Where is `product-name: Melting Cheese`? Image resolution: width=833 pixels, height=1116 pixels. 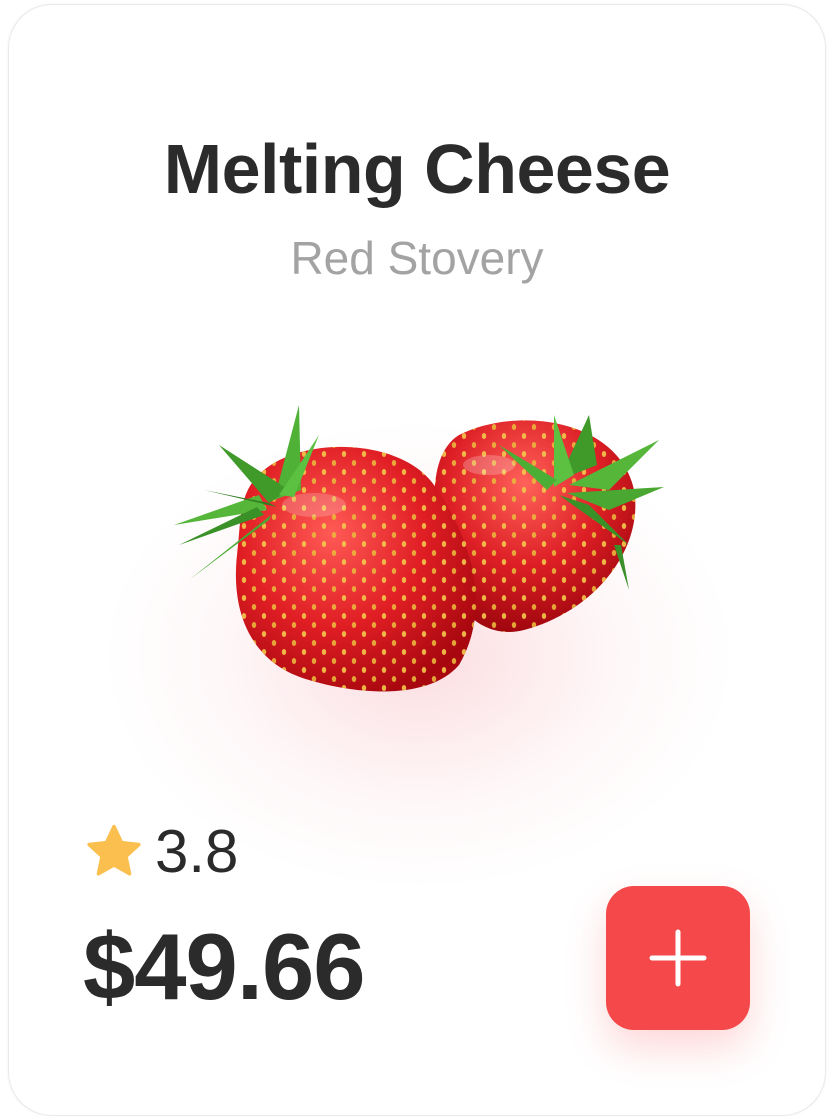 product-name: Melting Cheese is located at coordinates (417, 169).